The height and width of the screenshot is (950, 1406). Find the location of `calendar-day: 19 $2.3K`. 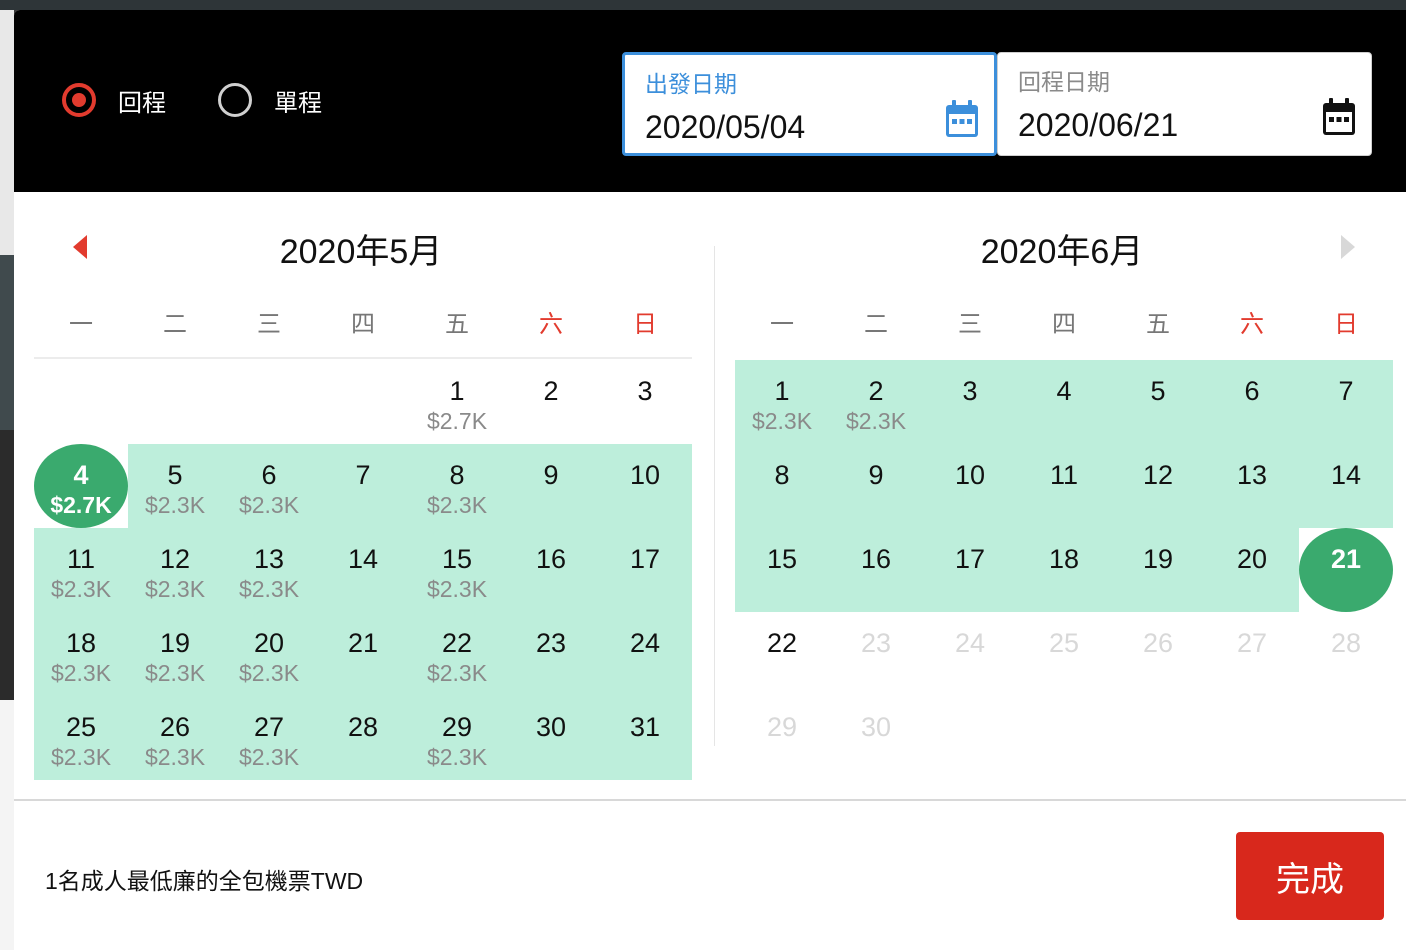

calendar-day: 19 $2.3K is located at coordinates (175, 654).